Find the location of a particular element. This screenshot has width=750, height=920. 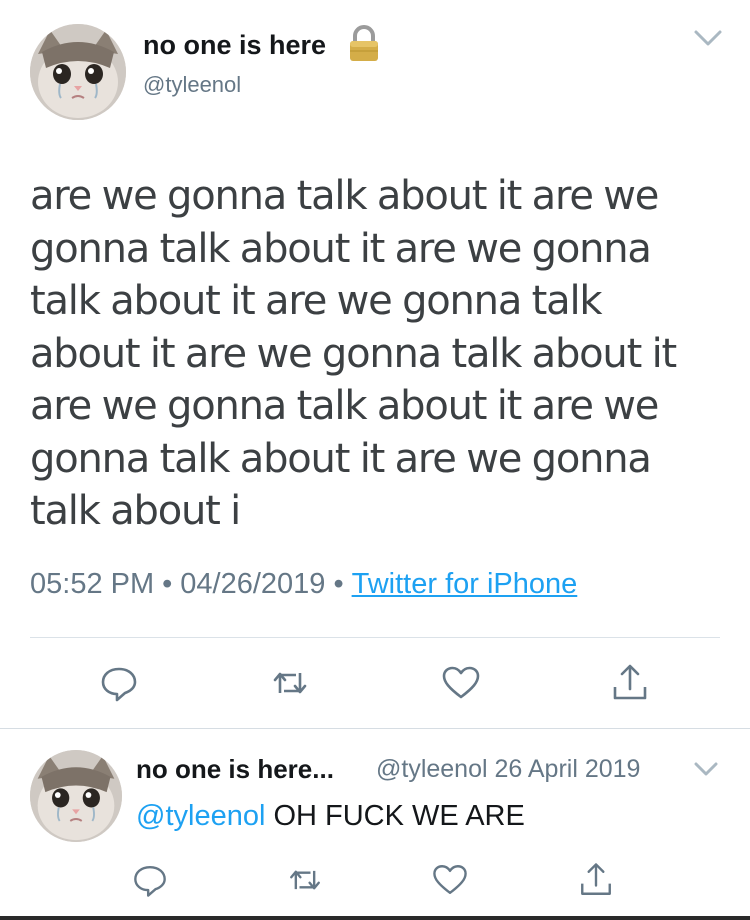

reply-mention-link: @tyleenol is located at coordinates (200, 816).